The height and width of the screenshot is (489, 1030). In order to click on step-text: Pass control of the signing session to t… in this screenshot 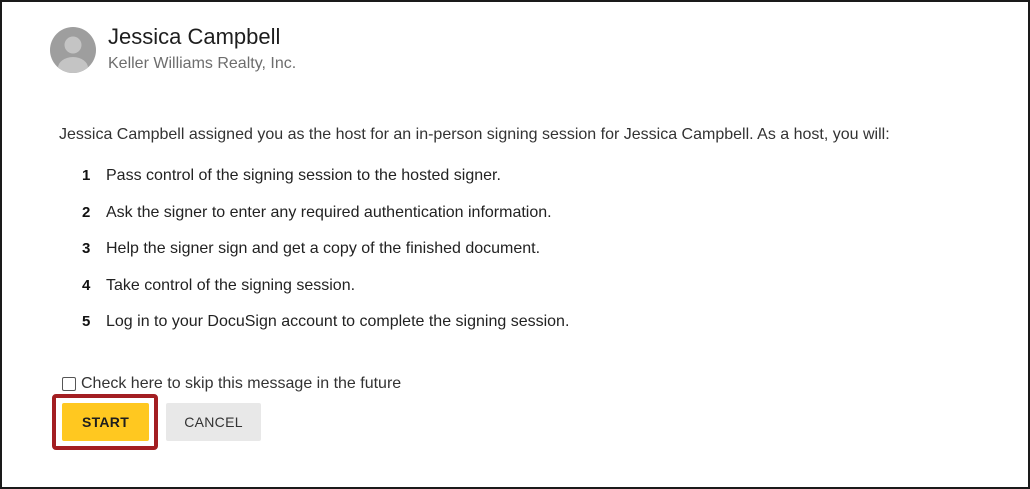, I will do `click(303, 175)`.